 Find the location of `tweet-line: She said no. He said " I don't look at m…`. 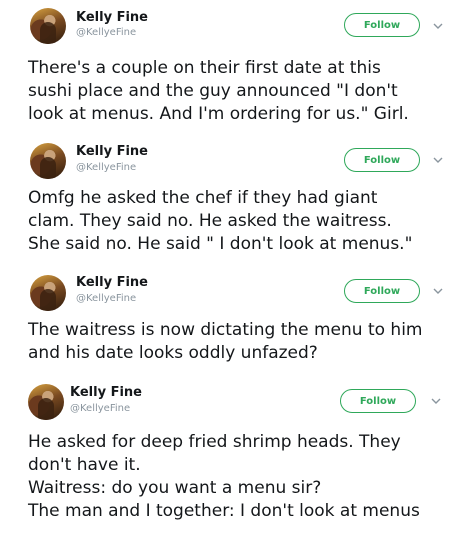

tweet-line: She said no. He said " I don't look at m… is located at coordinates (220, 244).